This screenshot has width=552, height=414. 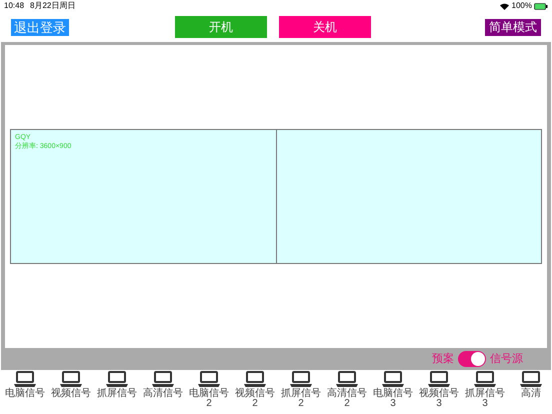 What do you see at coordinates (255, 399) in the screenshot?
I see `source-label: 视频信号 2` at bounding box center [255, 399].